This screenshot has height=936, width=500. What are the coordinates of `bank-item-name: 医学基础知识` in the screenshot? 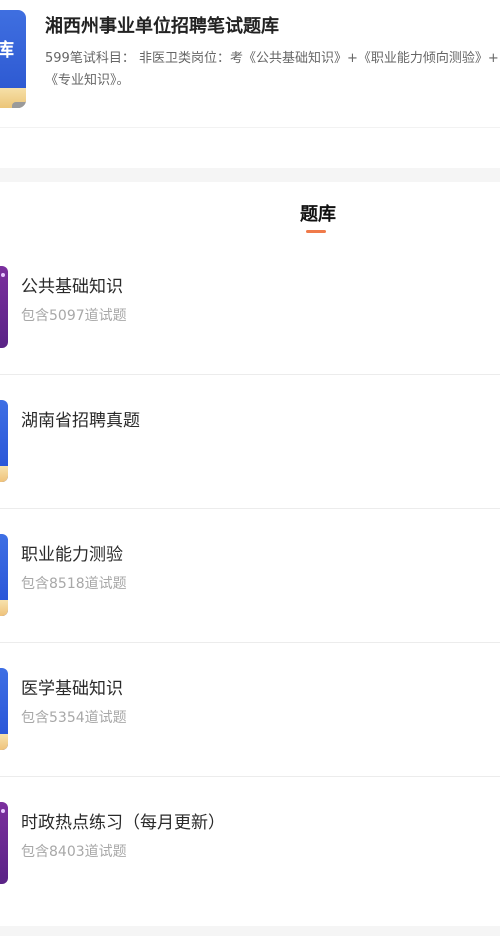 It's located at (72, 689).